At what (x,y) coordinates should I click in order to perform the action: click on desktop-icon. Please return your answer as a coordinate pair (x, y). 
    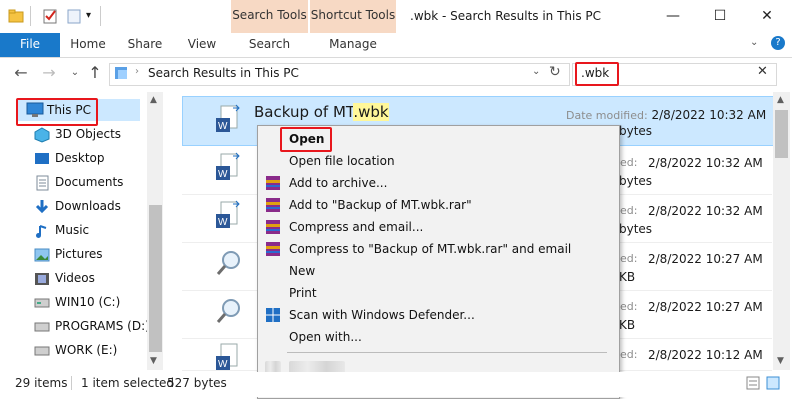
    Looking at the image, I should click on (42, 160).